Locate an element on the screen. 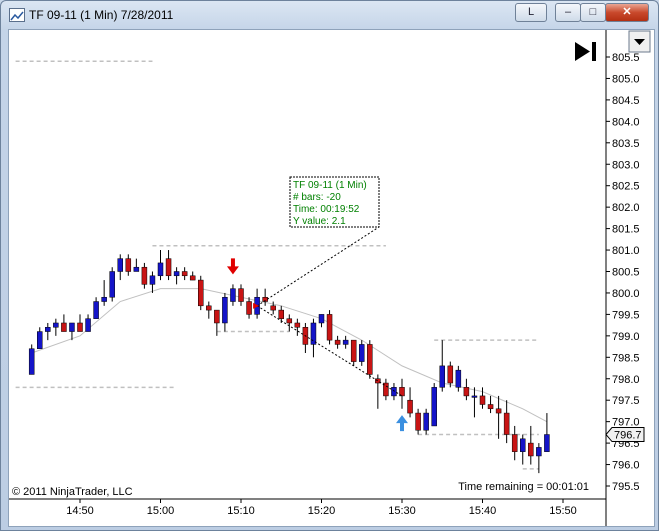  time-tick-label: 15:40 is located at coordinates (483, 511).